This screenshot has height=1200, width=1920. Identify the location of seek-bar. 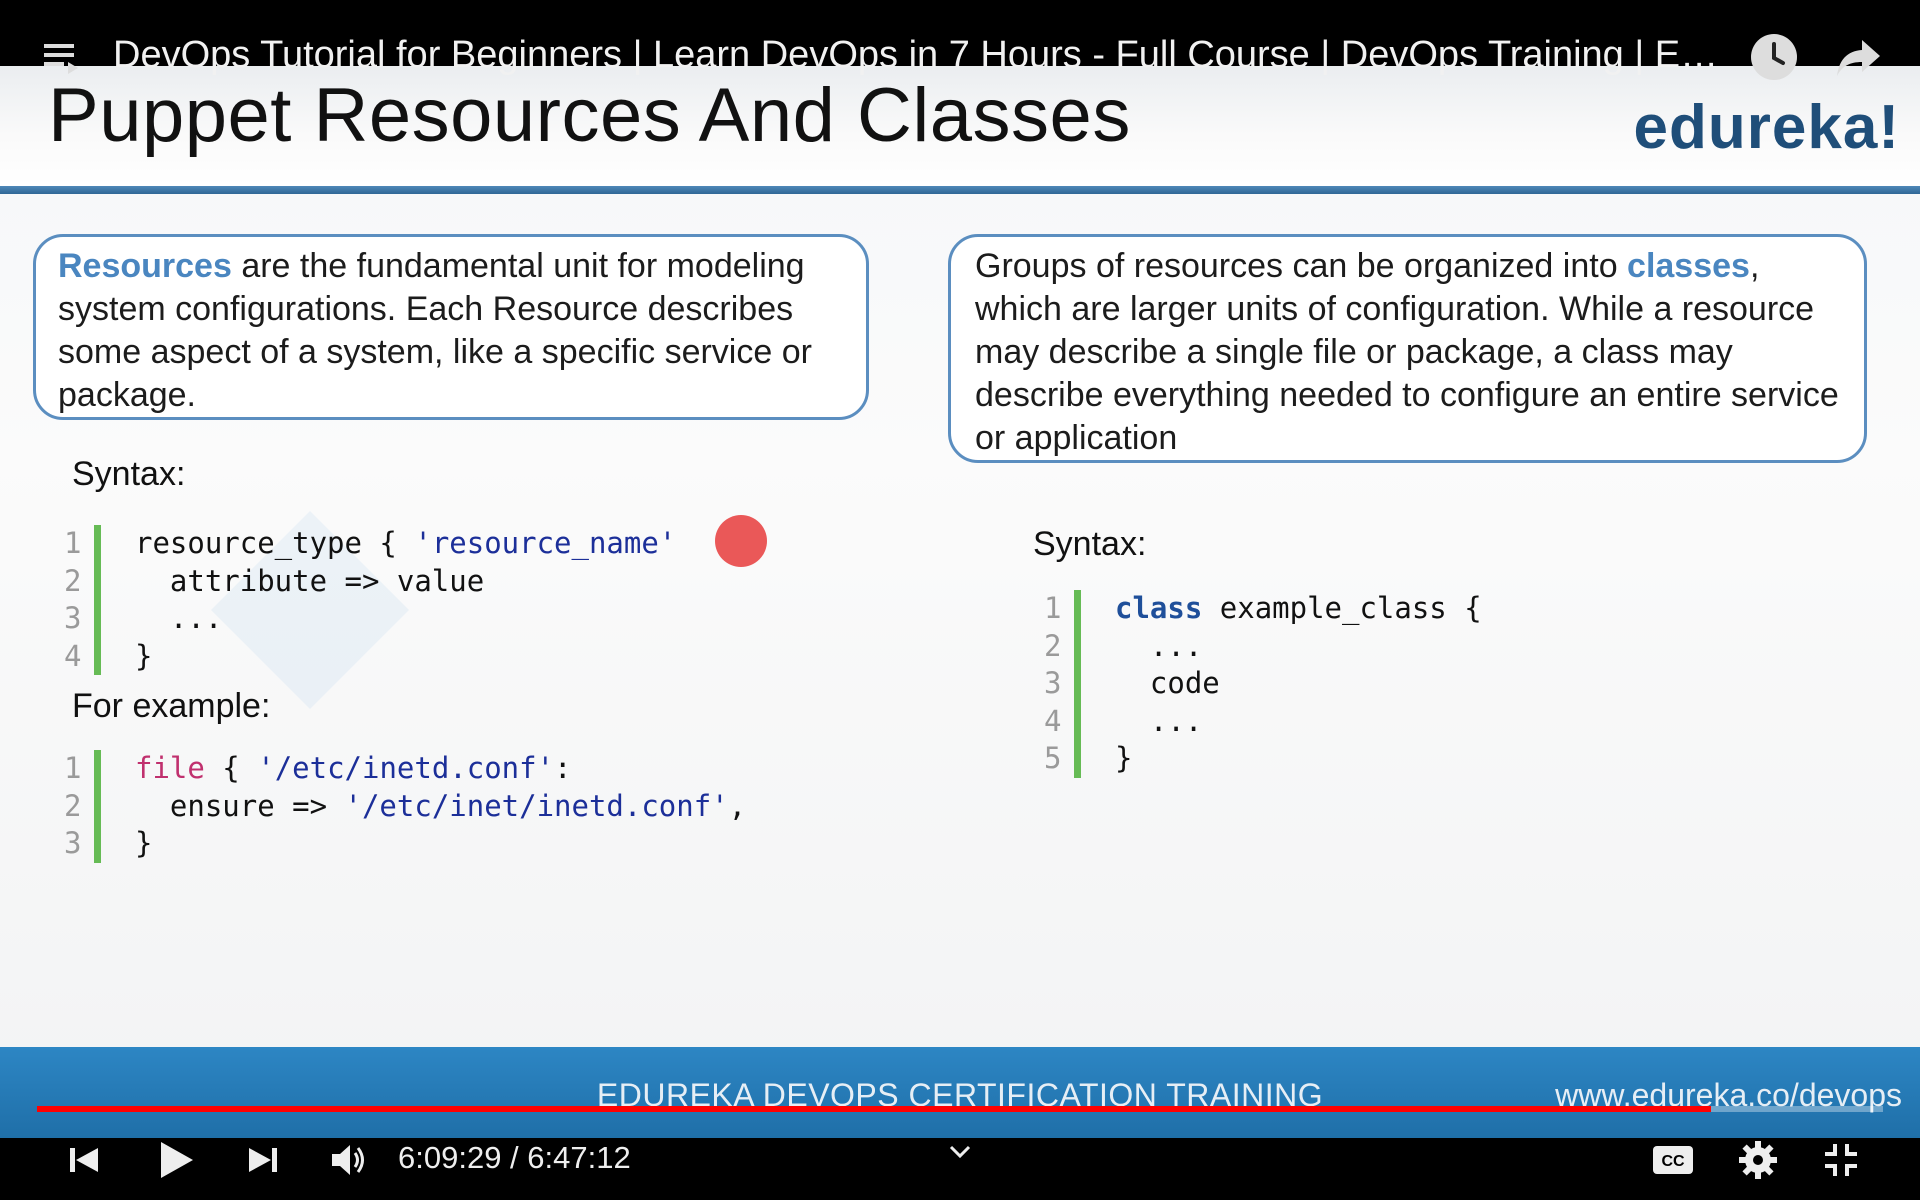
(960, 1109).